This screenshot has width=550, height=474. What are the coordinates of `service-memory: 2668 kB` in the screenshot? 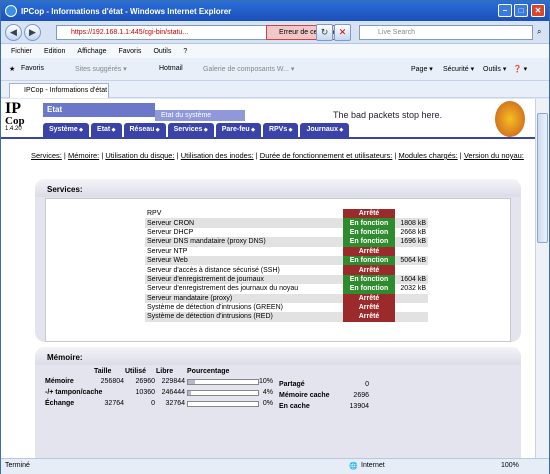 It's located at (413, 232).